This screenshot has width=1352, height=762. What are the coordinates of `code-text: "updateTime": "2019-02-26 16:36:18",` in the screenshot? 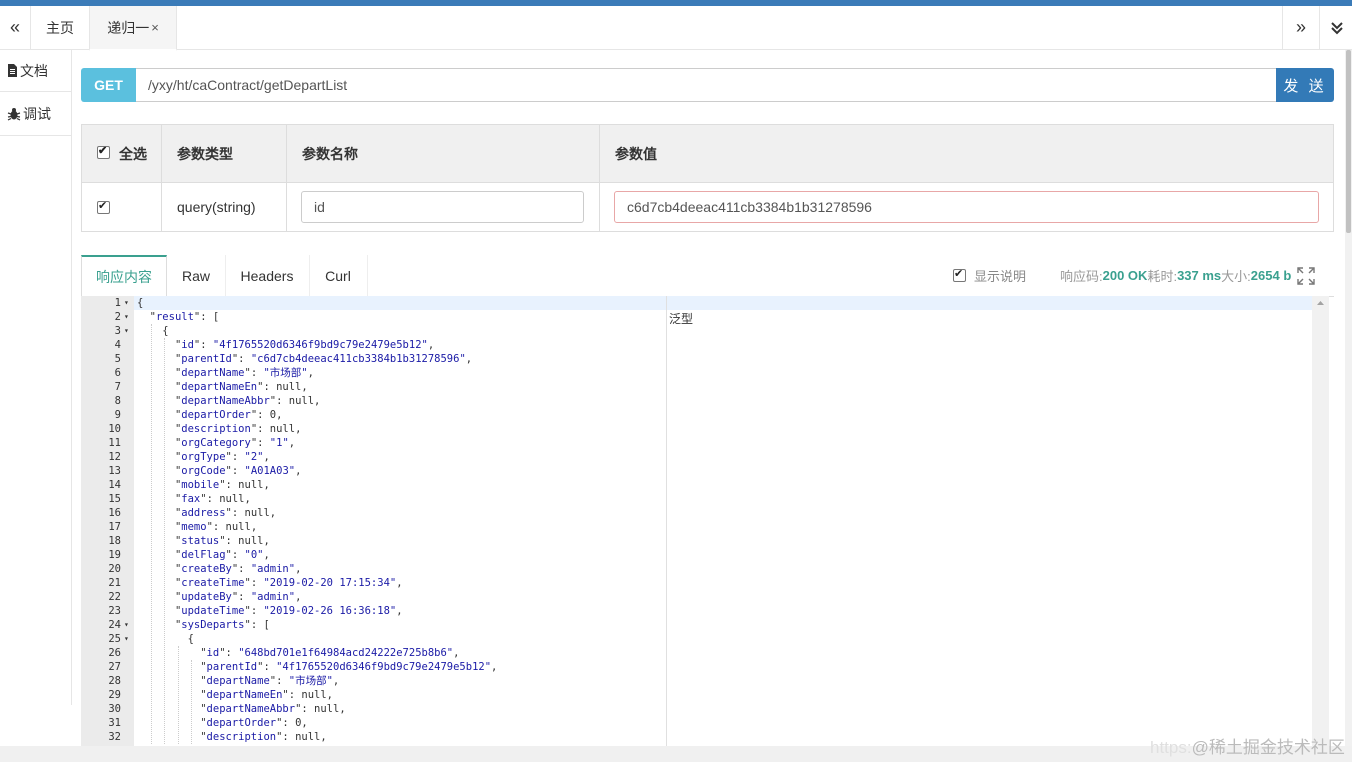 It's located at (288, 611).